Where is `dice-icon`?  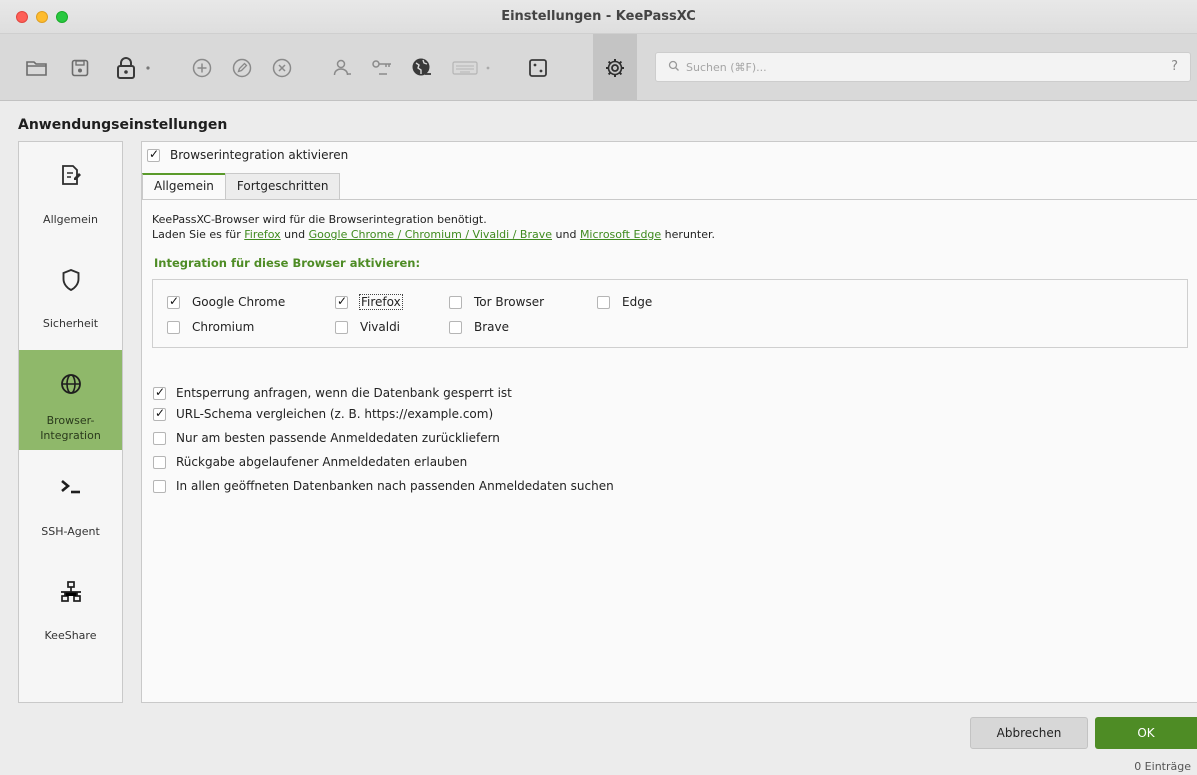 dice-icon is located at coordinates (538, 67).